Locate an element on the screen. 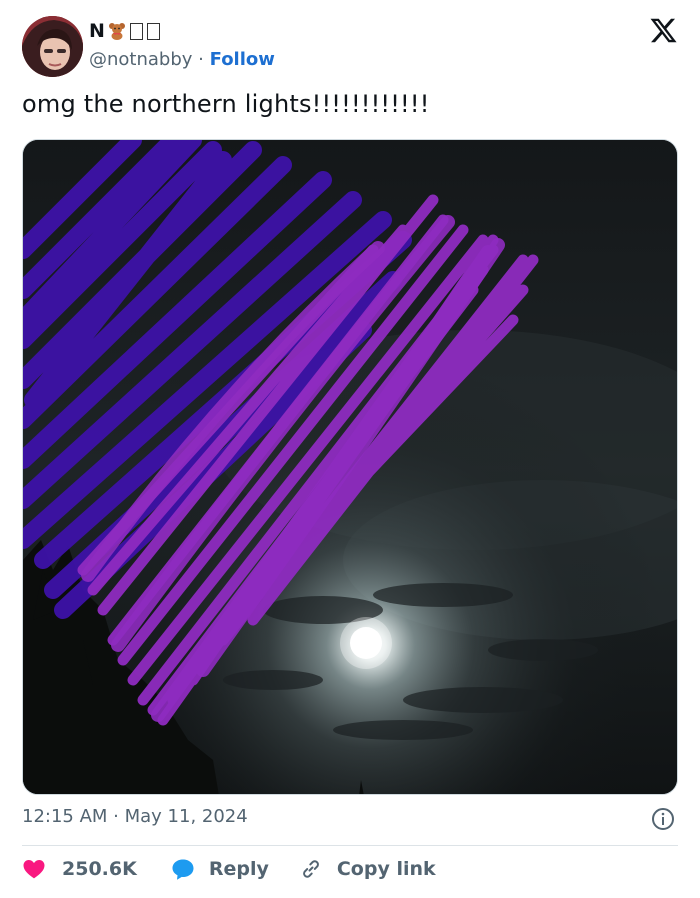 This screenshot has height=898, width=700. user-handle: @notnabby is located at coordinates (140, 59).